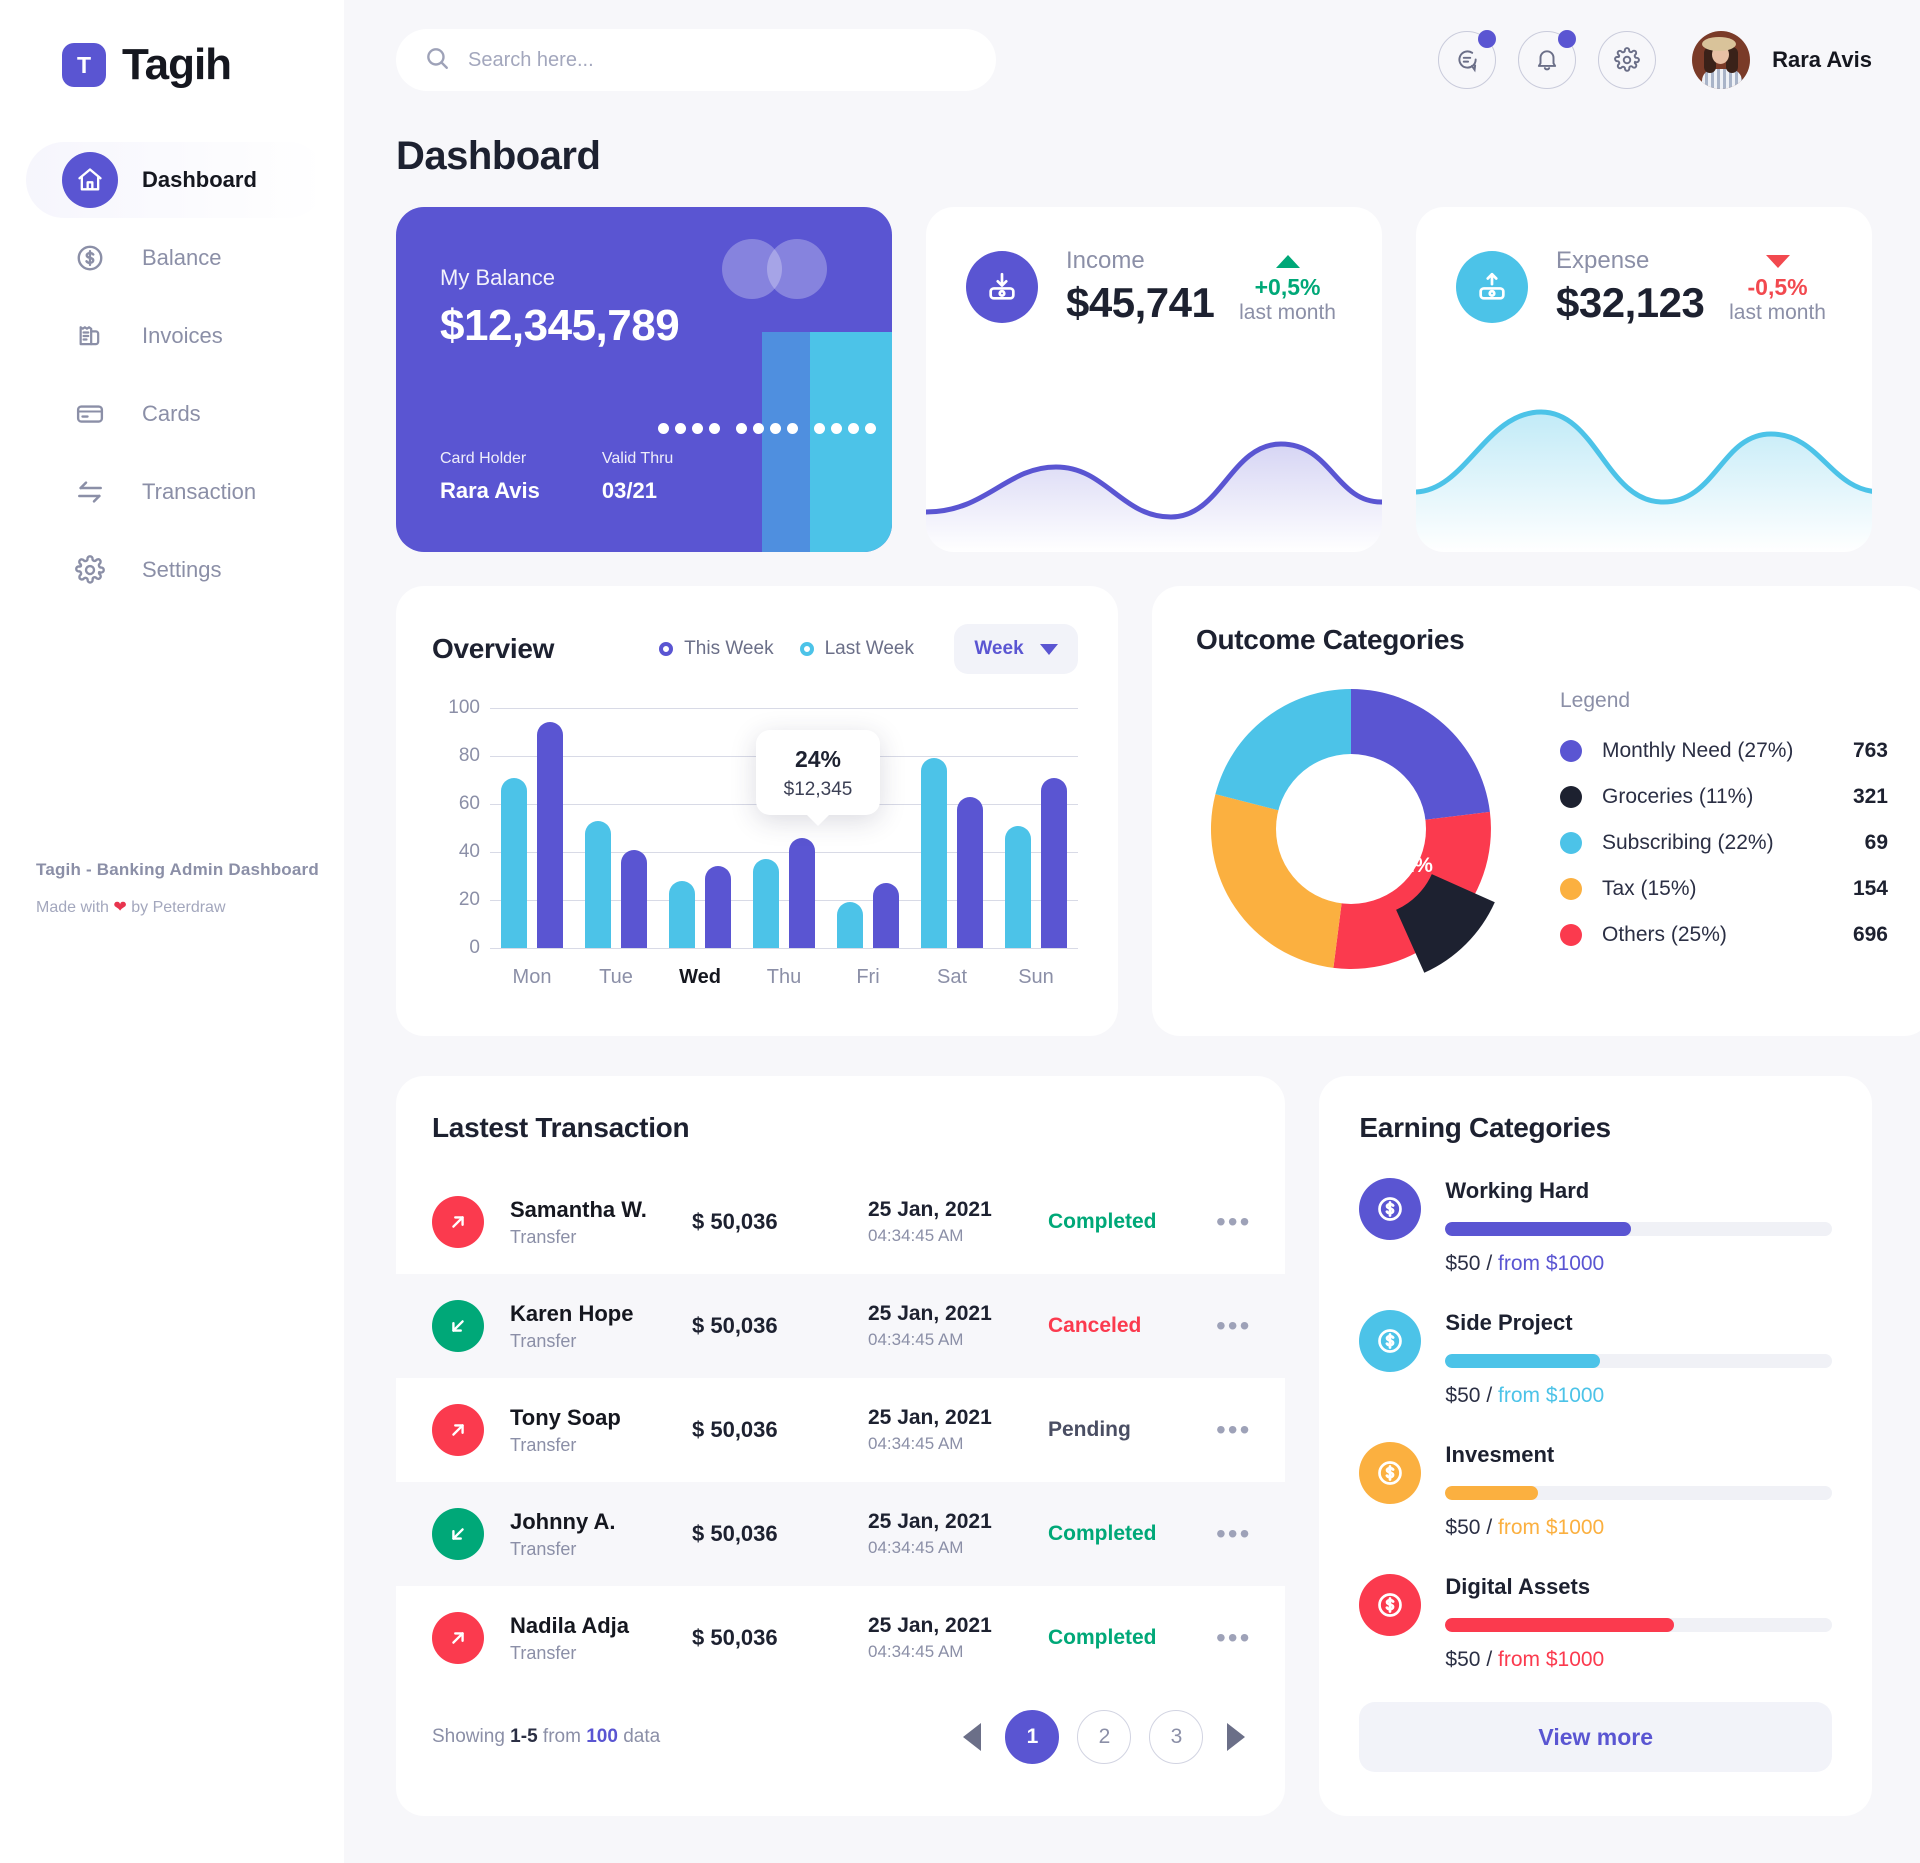 The width and height of the screenshot is (1920, 1863). Describe the element at coordinates (90, 414) in the screenshot. I see `card-icon` at that location.